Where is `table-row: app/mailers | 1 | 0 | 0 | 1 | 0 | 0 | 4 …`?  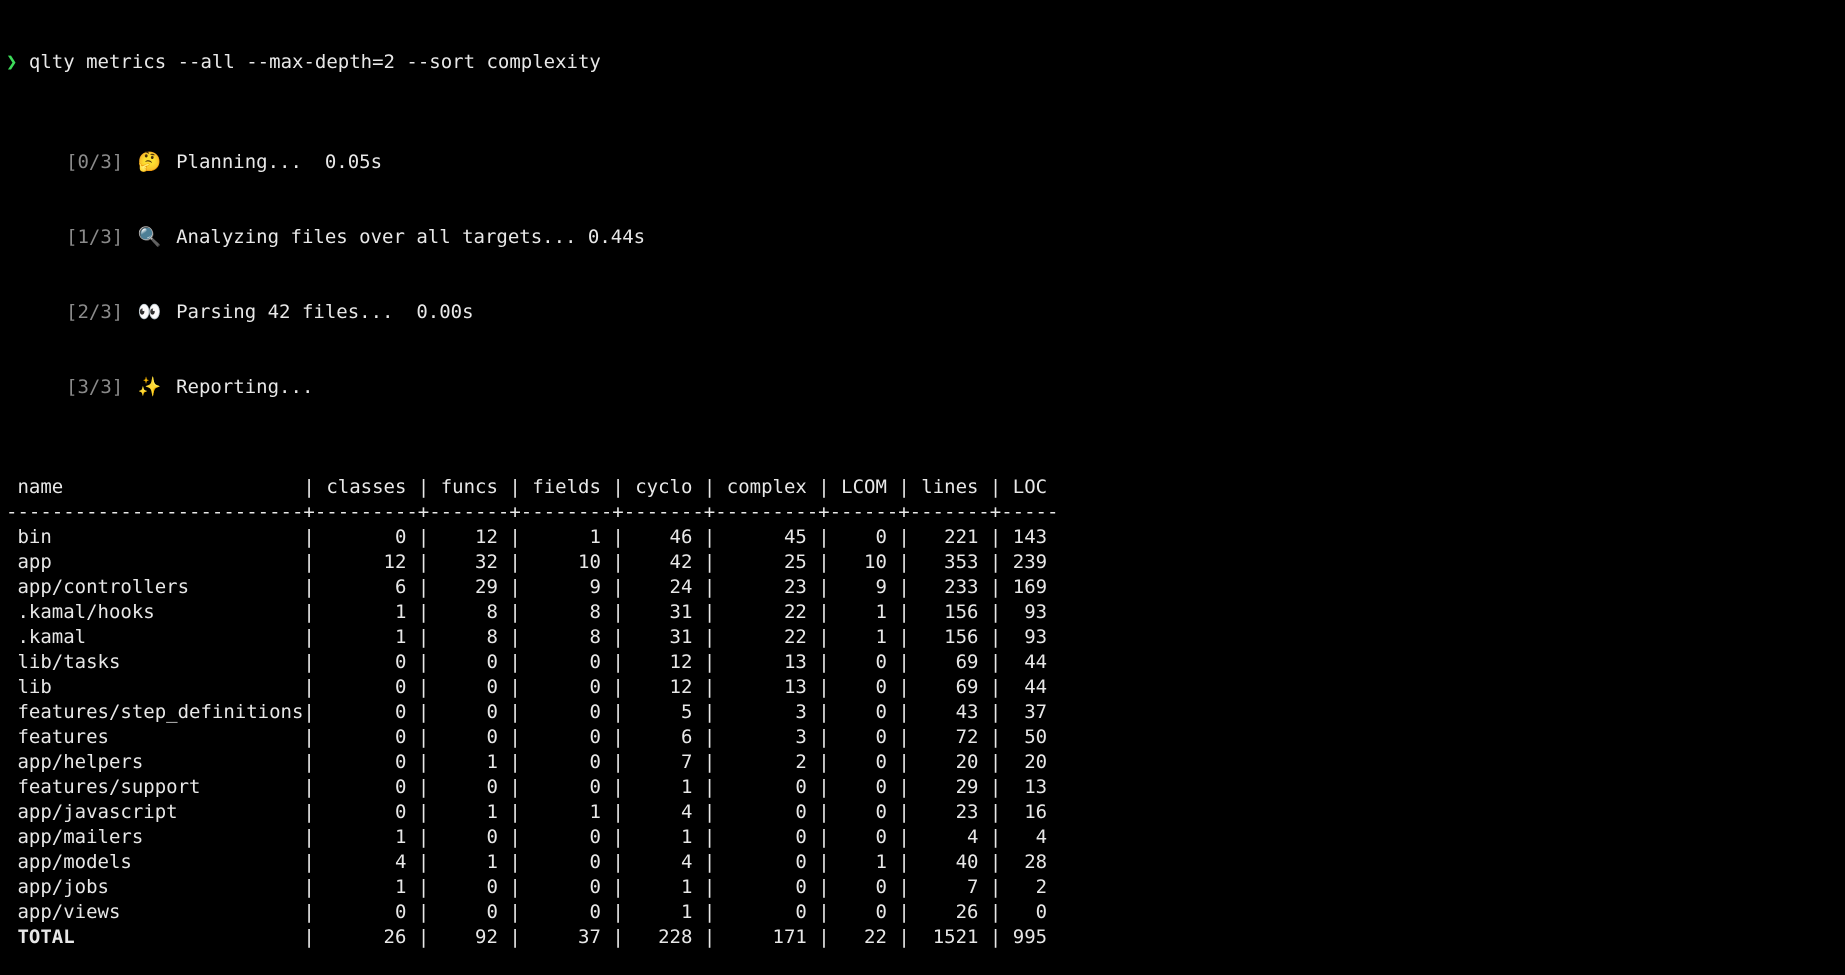 table-row: app/mailers | 1 | 0 | 0 | 1 | 0 | 0 | 4 … is located at coordinates (925, 837).